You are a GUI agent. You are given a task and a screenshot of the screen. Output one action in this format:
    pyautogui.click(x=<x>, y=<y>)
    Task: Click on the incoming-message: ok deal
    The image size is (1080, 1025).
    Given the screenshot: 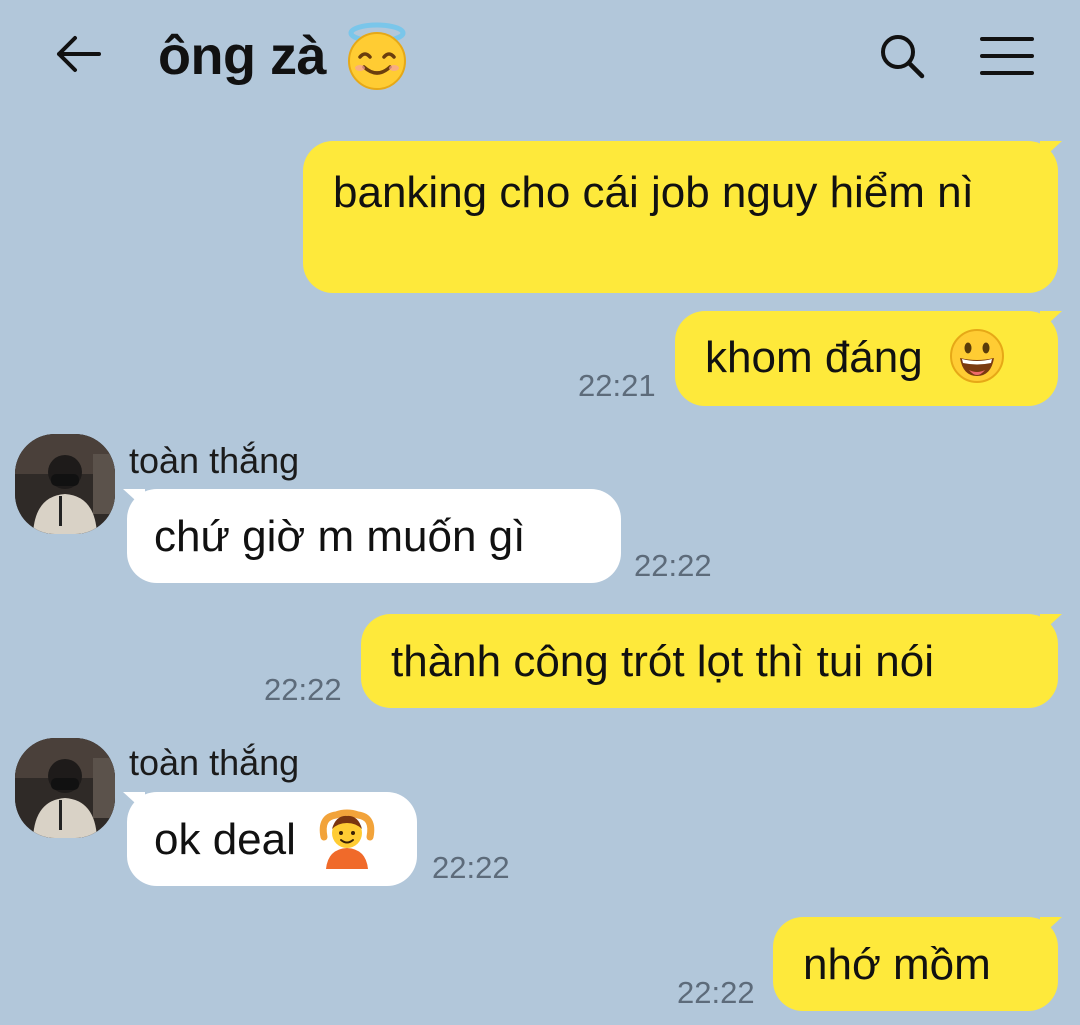 What is the action you would take?
    pyautogui.click(x=270, y=839)
    